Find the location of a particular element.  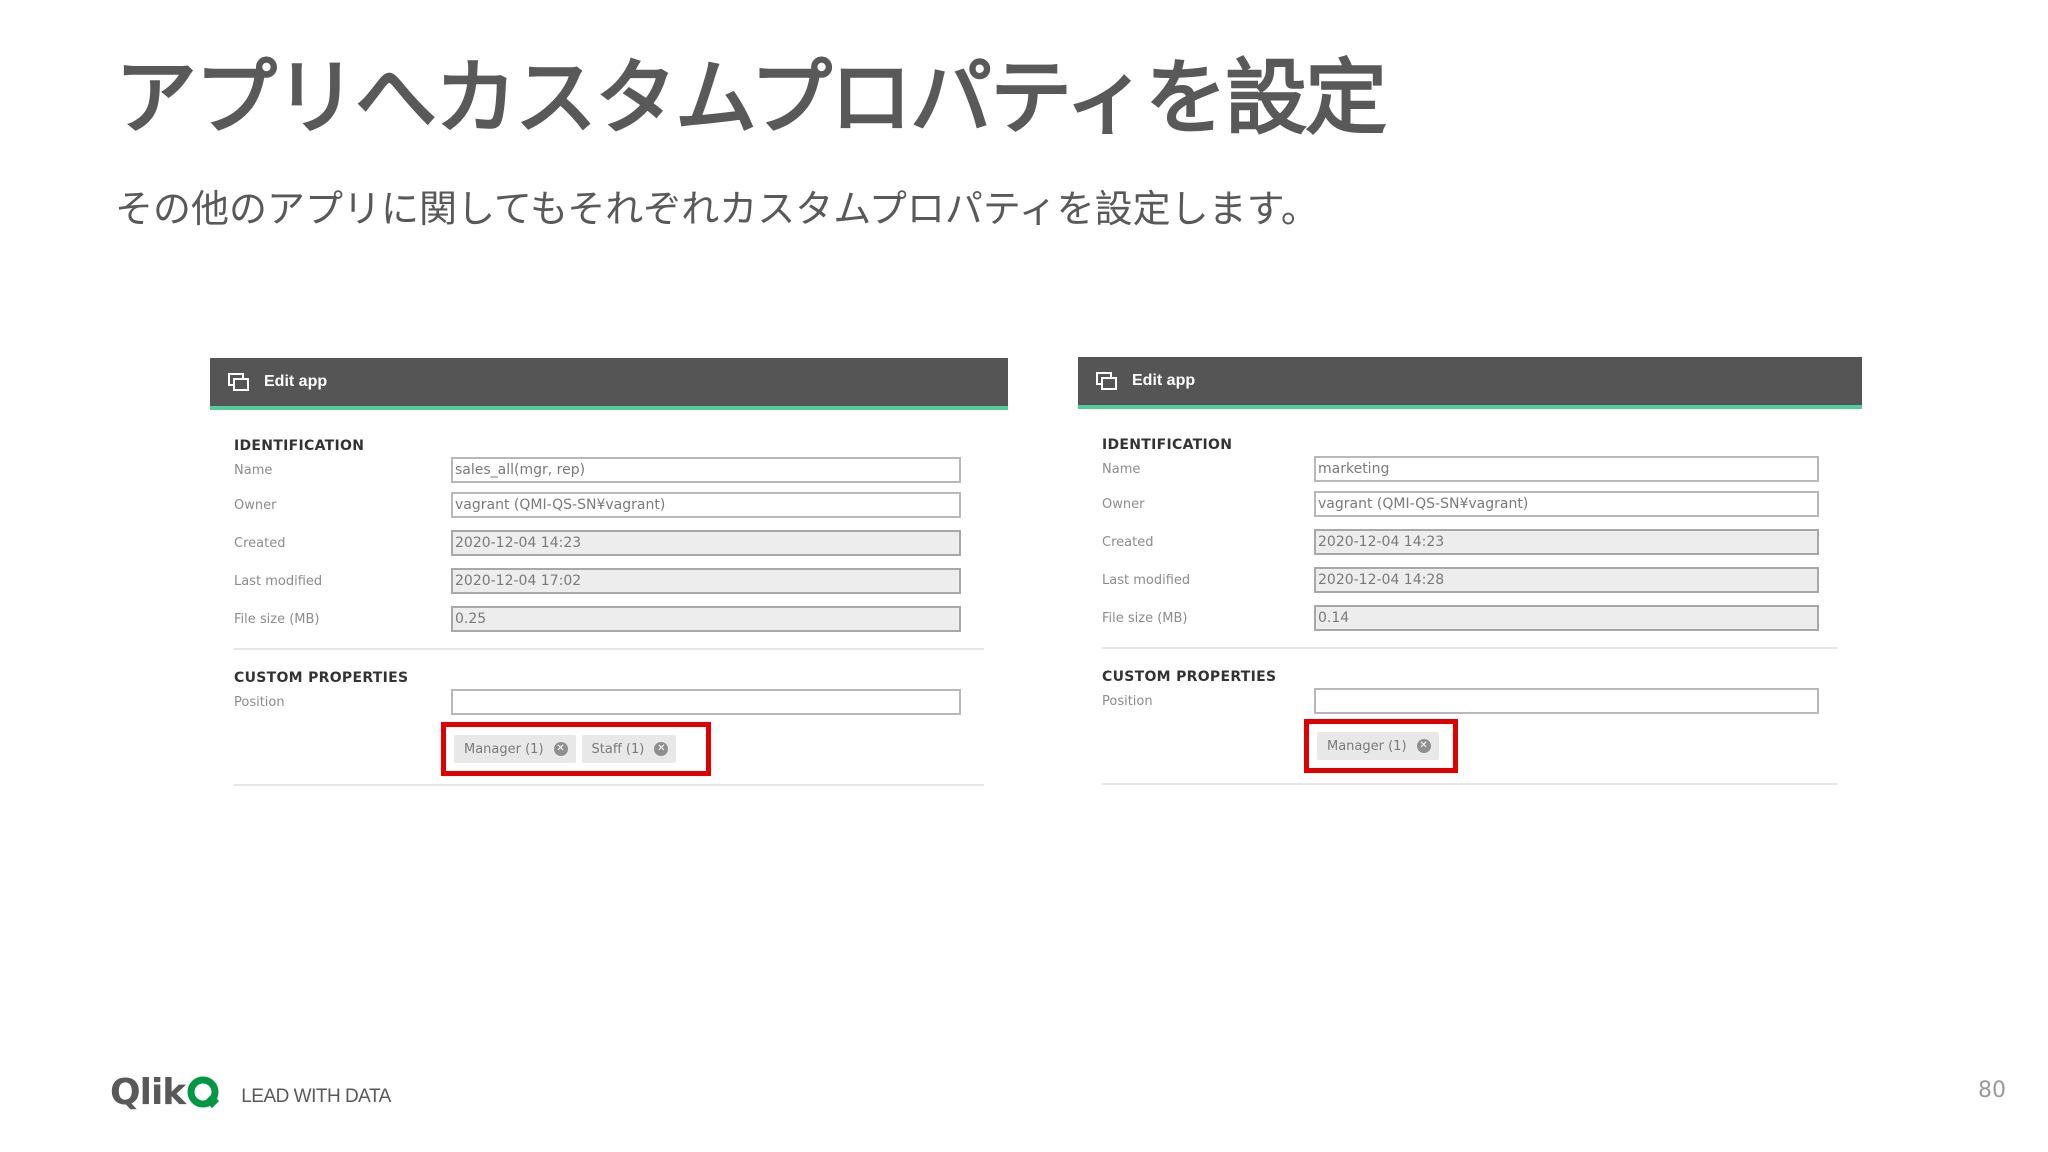

file-size-field: 0.14 is located at coordinates (1566, 618).